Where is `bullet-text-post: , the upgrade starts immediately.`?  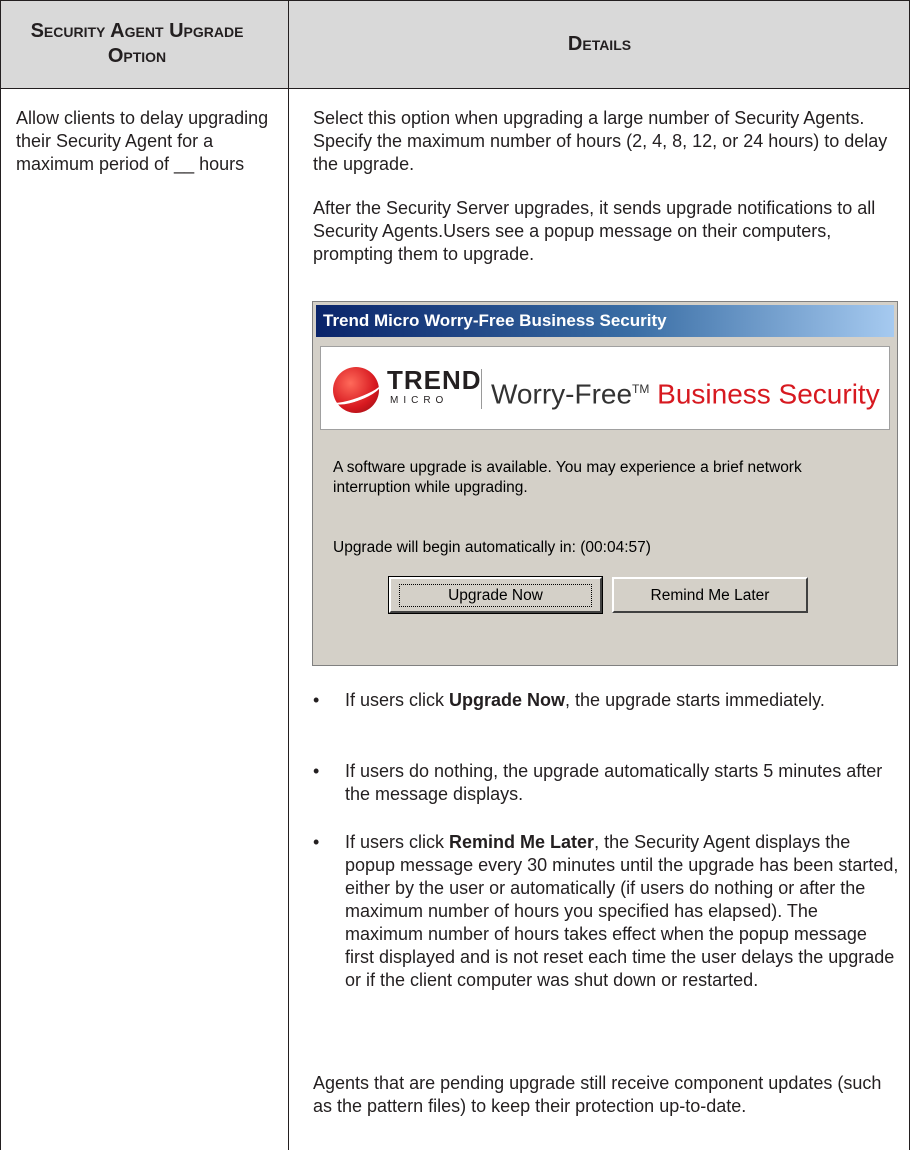
bullet-text-post: , the upgrade starts immediately. is located at coordinates (695, 700).